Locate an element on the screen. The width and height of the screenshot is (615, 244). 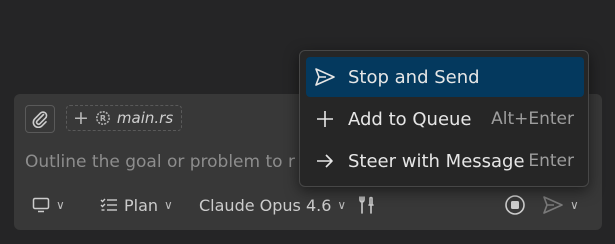
attach-button is located at coordinates (40, 119).